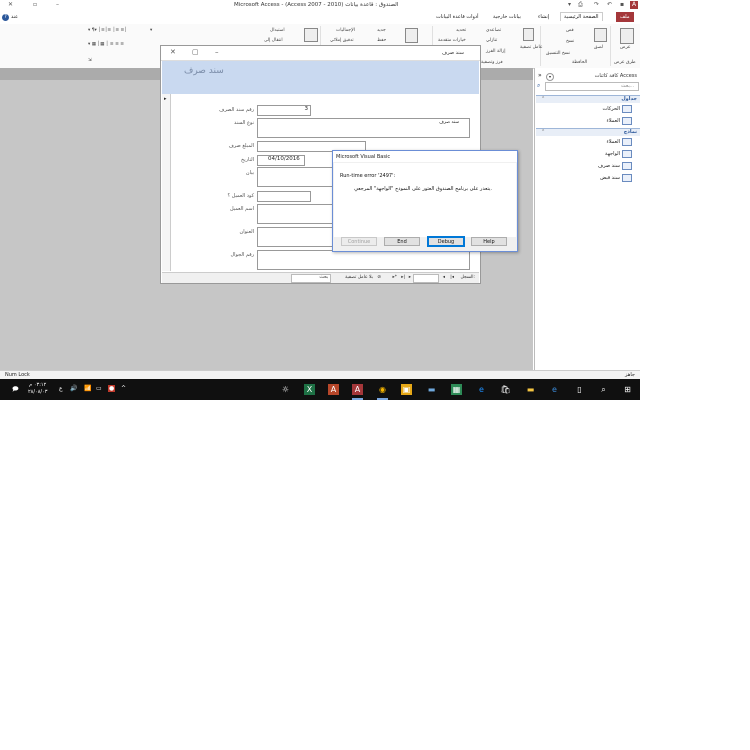 The image size is (750, 750). What do you see at coordinates (406, 389) in the screenshot?
I see `yellow-app-icon: ▣` at bounding box center [406, 389].